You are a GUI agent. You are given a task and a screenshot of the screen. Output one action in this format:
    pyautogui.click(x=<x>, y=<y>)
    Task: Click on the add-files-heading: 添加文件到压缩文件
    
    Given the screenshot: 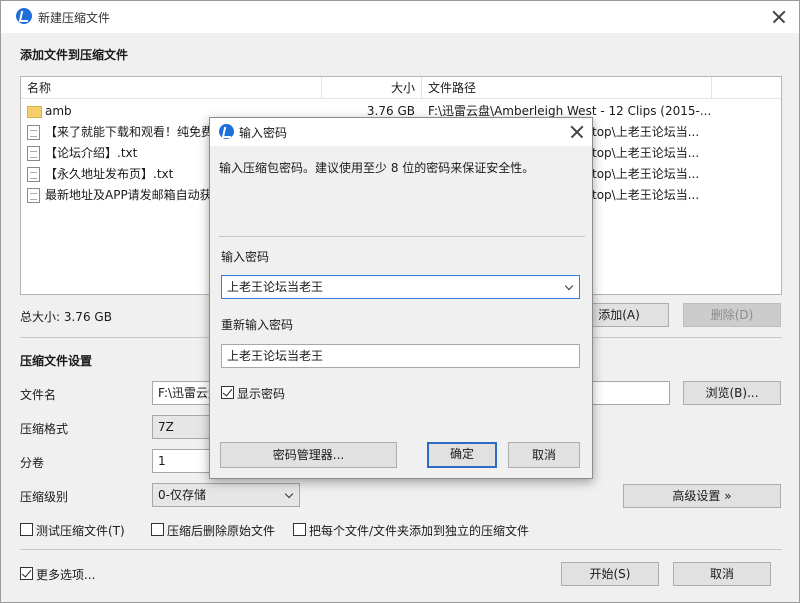 What is the action you would take?
    pyautogui.click(x=74, y=55)
    